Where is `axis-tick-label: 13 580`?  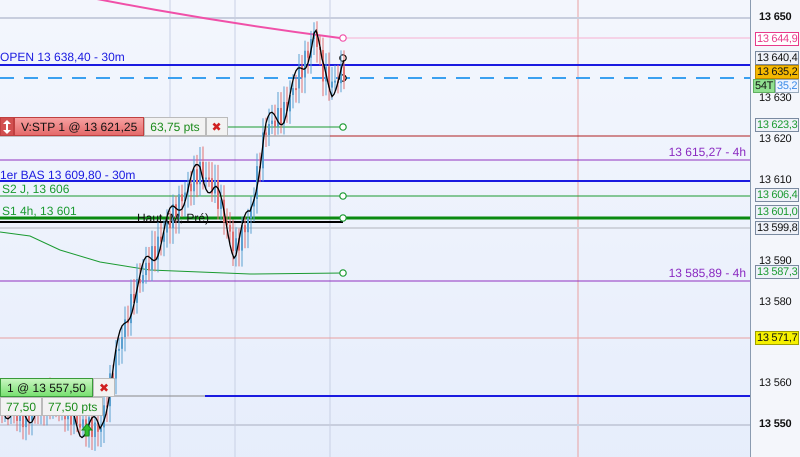 axis-tick-label: 13 580 is located at coordinates (775, 302).